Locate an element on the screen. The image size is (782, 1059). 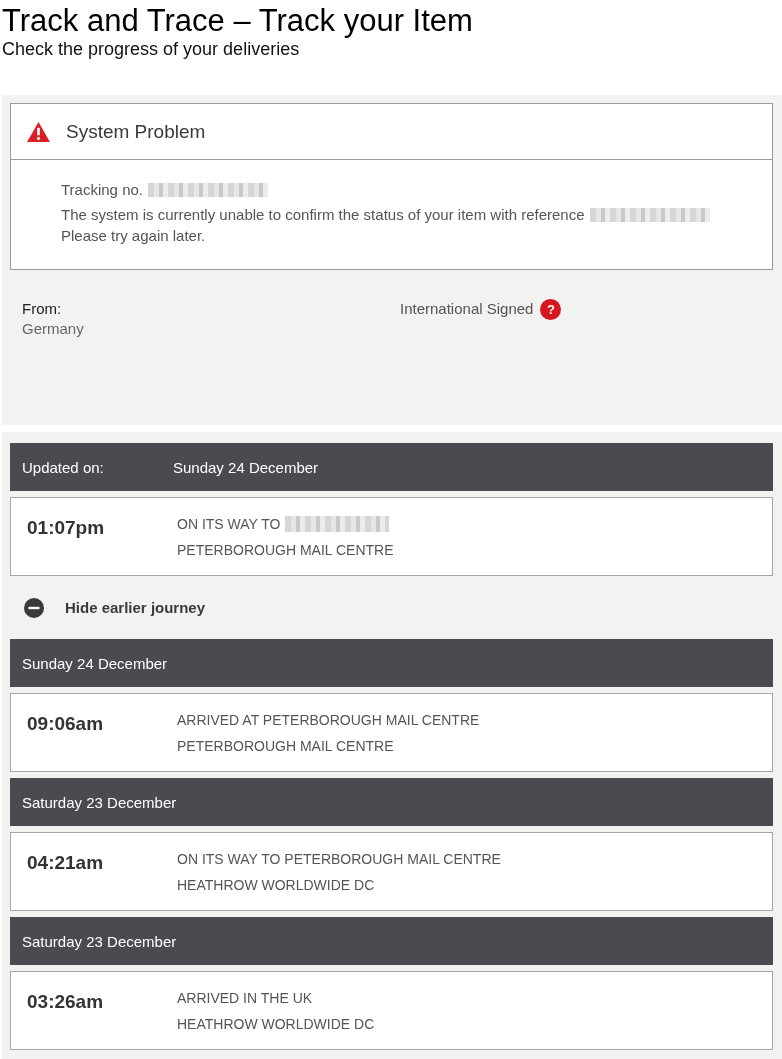
updated-label: Updated on: is located at coordinates (63, 467).